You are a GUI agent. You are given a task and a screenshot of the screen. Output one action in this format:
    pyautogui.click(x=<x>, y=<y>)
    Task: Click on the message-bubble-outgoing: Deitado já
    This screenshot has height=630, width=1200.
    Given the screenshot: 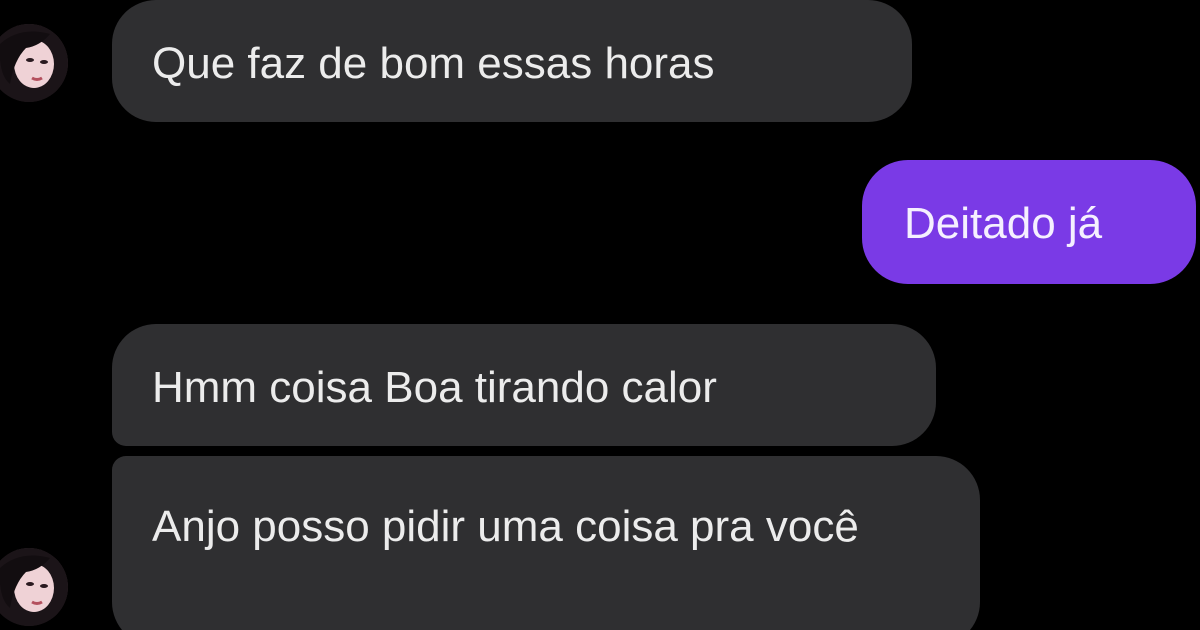 What is the action you would take?
    pyautogui.click(x=1029, y=222)
    